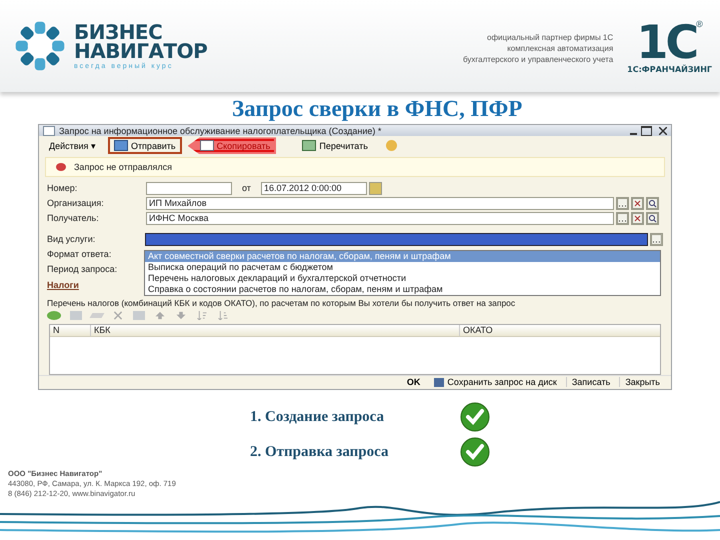 Image resolution: width=720 pixels, height=540 pixels. Describe the element at coordinates (145, 145) in the screenshot. I see `toolbar-button: Отправить` at that location.